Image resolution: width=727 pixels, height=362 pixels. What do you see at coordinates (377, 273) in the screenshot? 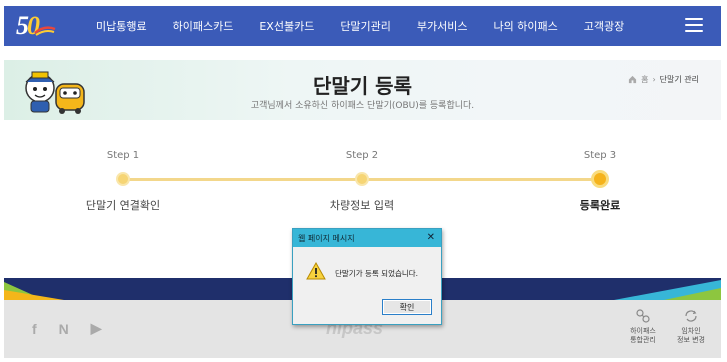
I see `dialog-message: 단말기가 등록 되었습니다.` at bounding box center [377, 273].